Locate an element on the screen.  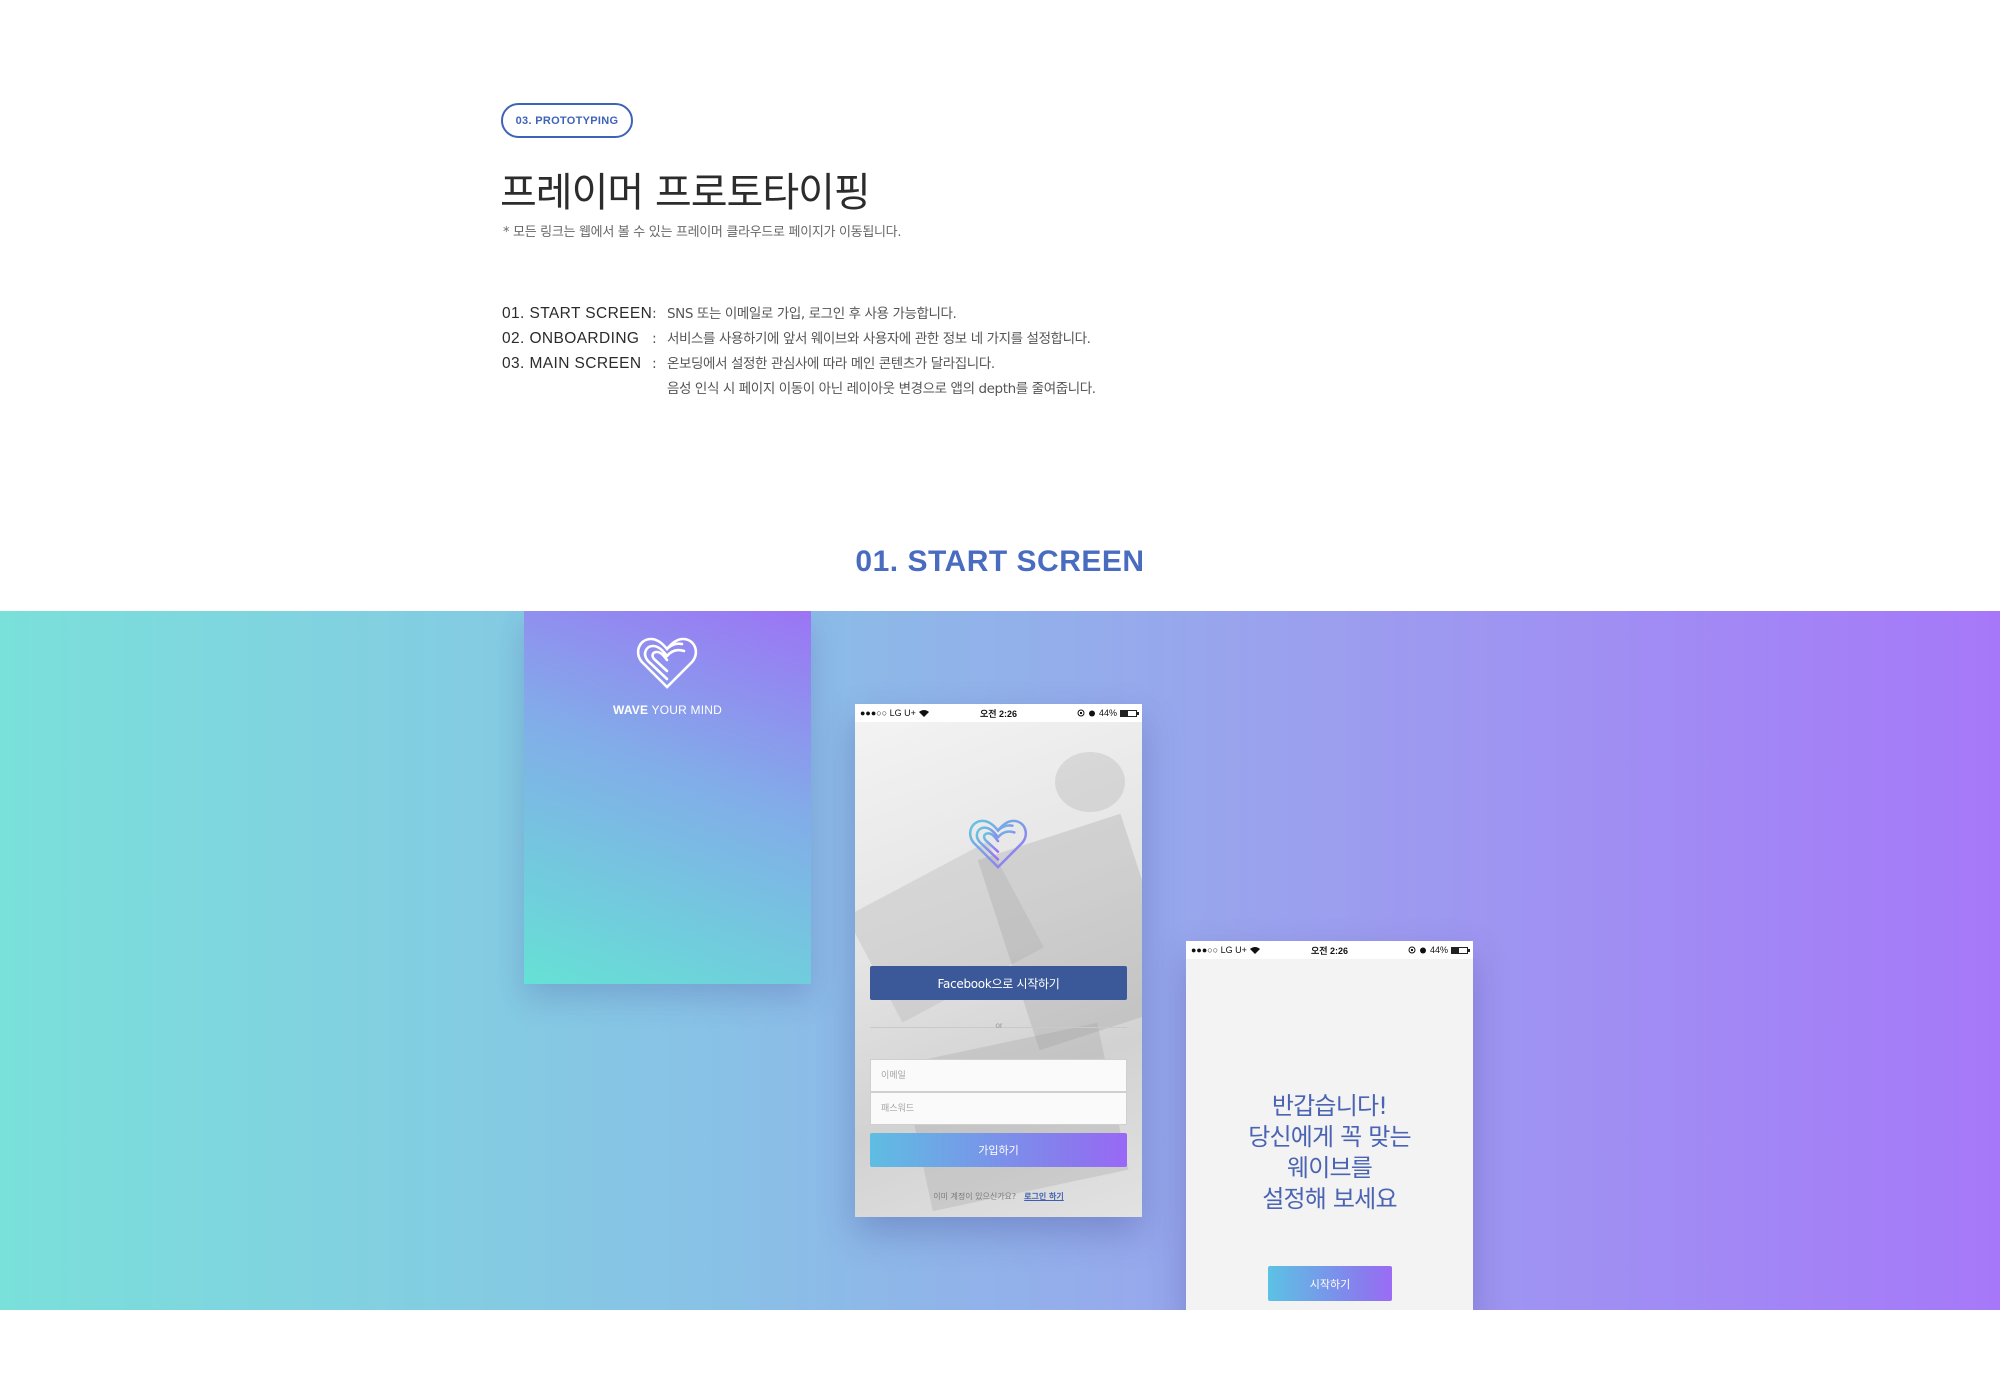
description-label: 03. MAIN SCREEN is located at coordinates (572, 363).